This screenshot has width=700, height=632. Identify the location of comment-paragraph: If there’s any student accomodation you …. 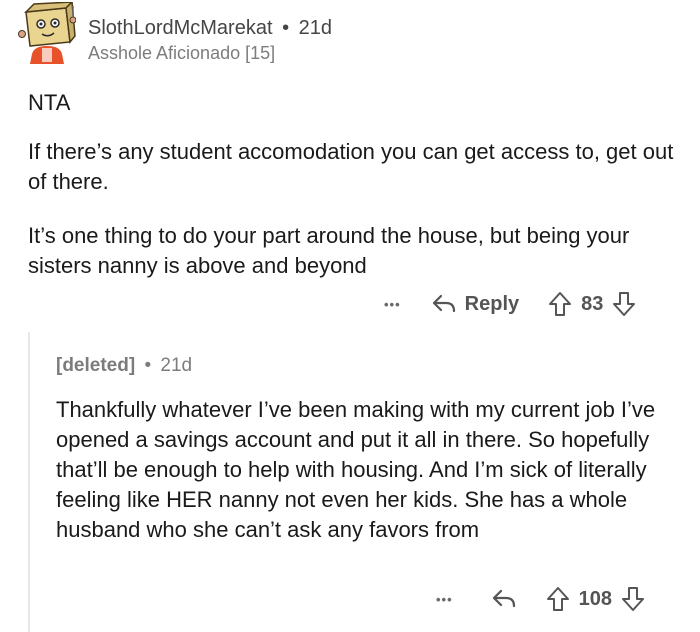
(351, 166).